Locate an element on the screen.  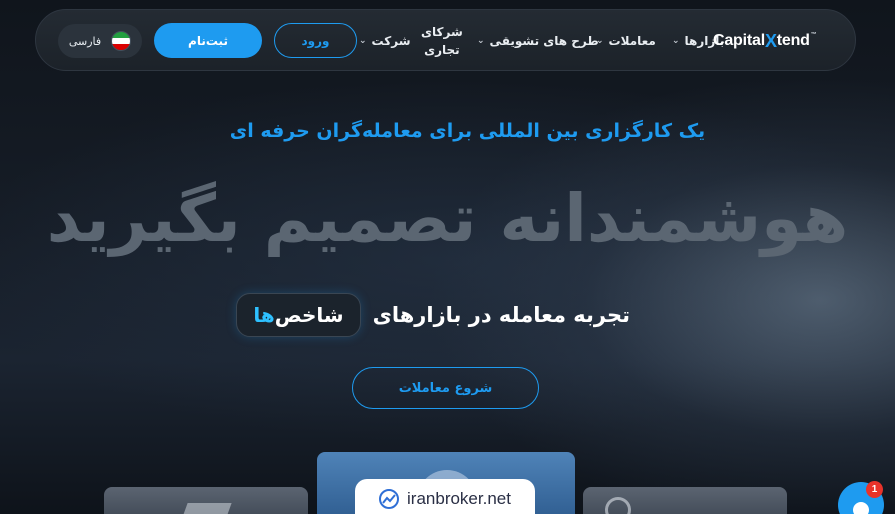
chart-trend-icon is located at coordinates (389, 499).